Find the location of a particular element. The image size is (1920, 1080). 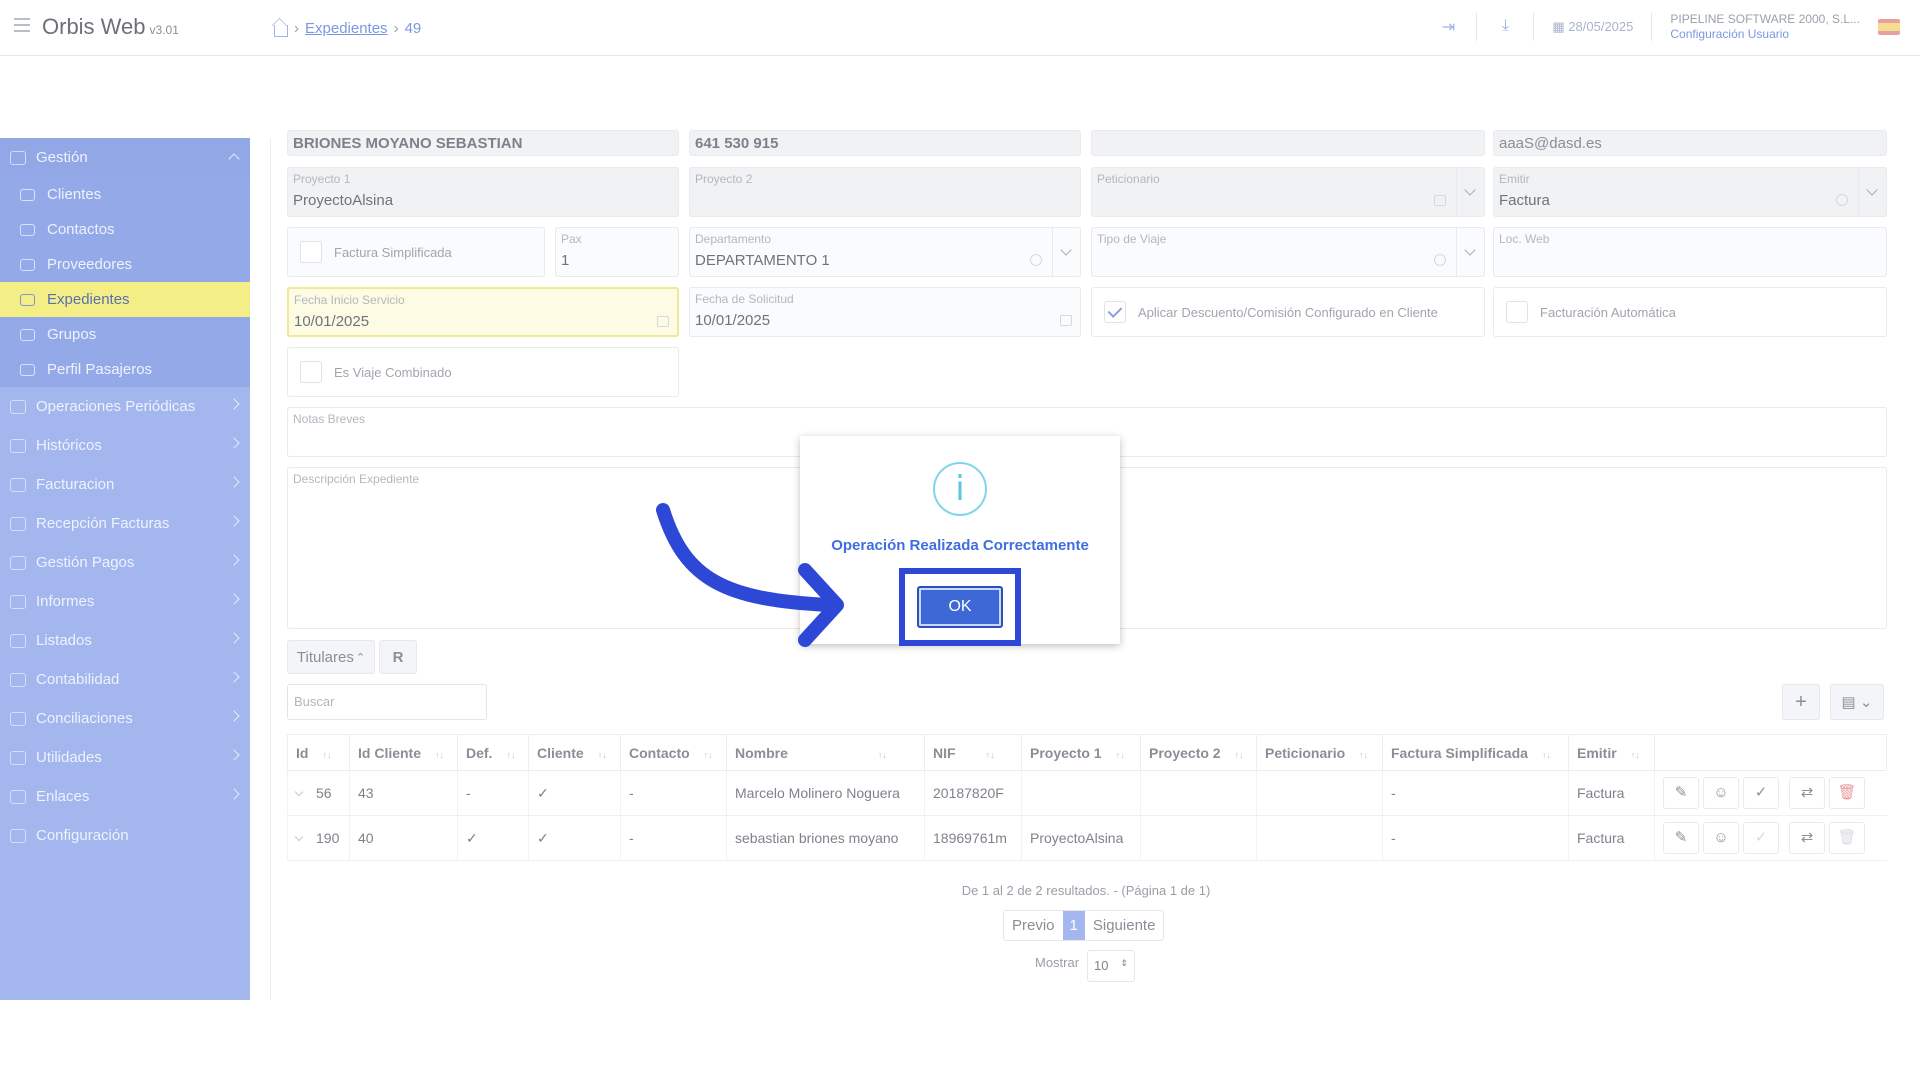

prev-page-button: Previo is located at coordinates (1033, 925).